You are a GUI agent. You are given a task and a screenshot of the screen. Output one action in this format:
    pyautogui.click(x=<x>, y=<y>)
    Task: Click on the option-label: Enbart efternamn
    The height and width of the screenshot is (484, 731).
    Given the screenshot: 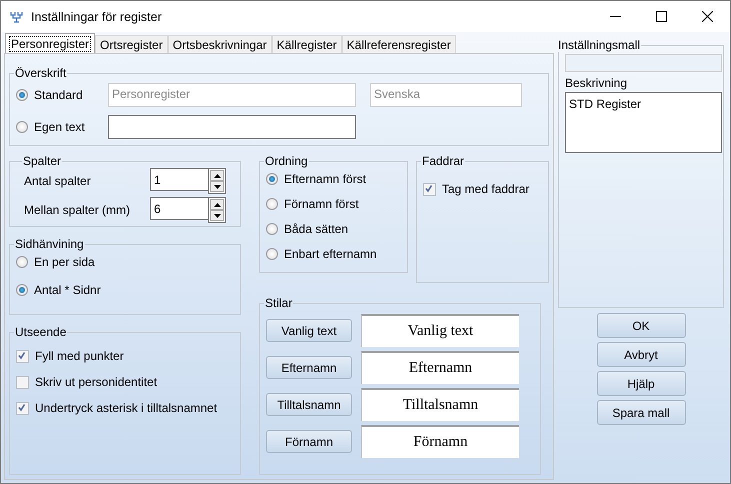 What is the action you would take?
    pyautogui.click(x=330, y=254)
    